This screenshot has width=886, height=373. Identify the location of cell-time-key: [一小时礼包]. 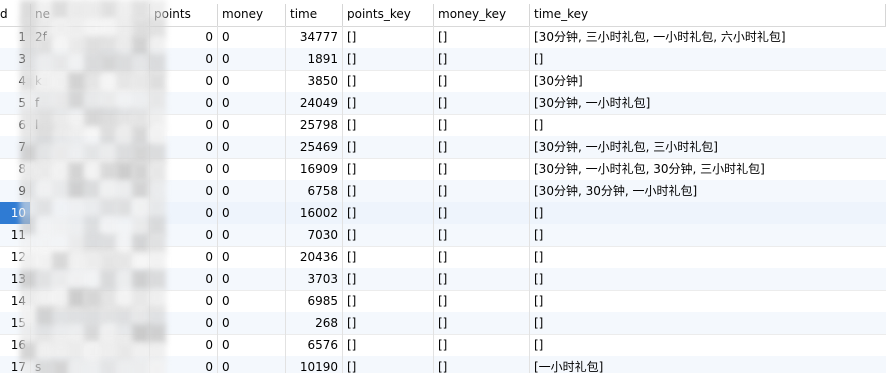
(708, 364).